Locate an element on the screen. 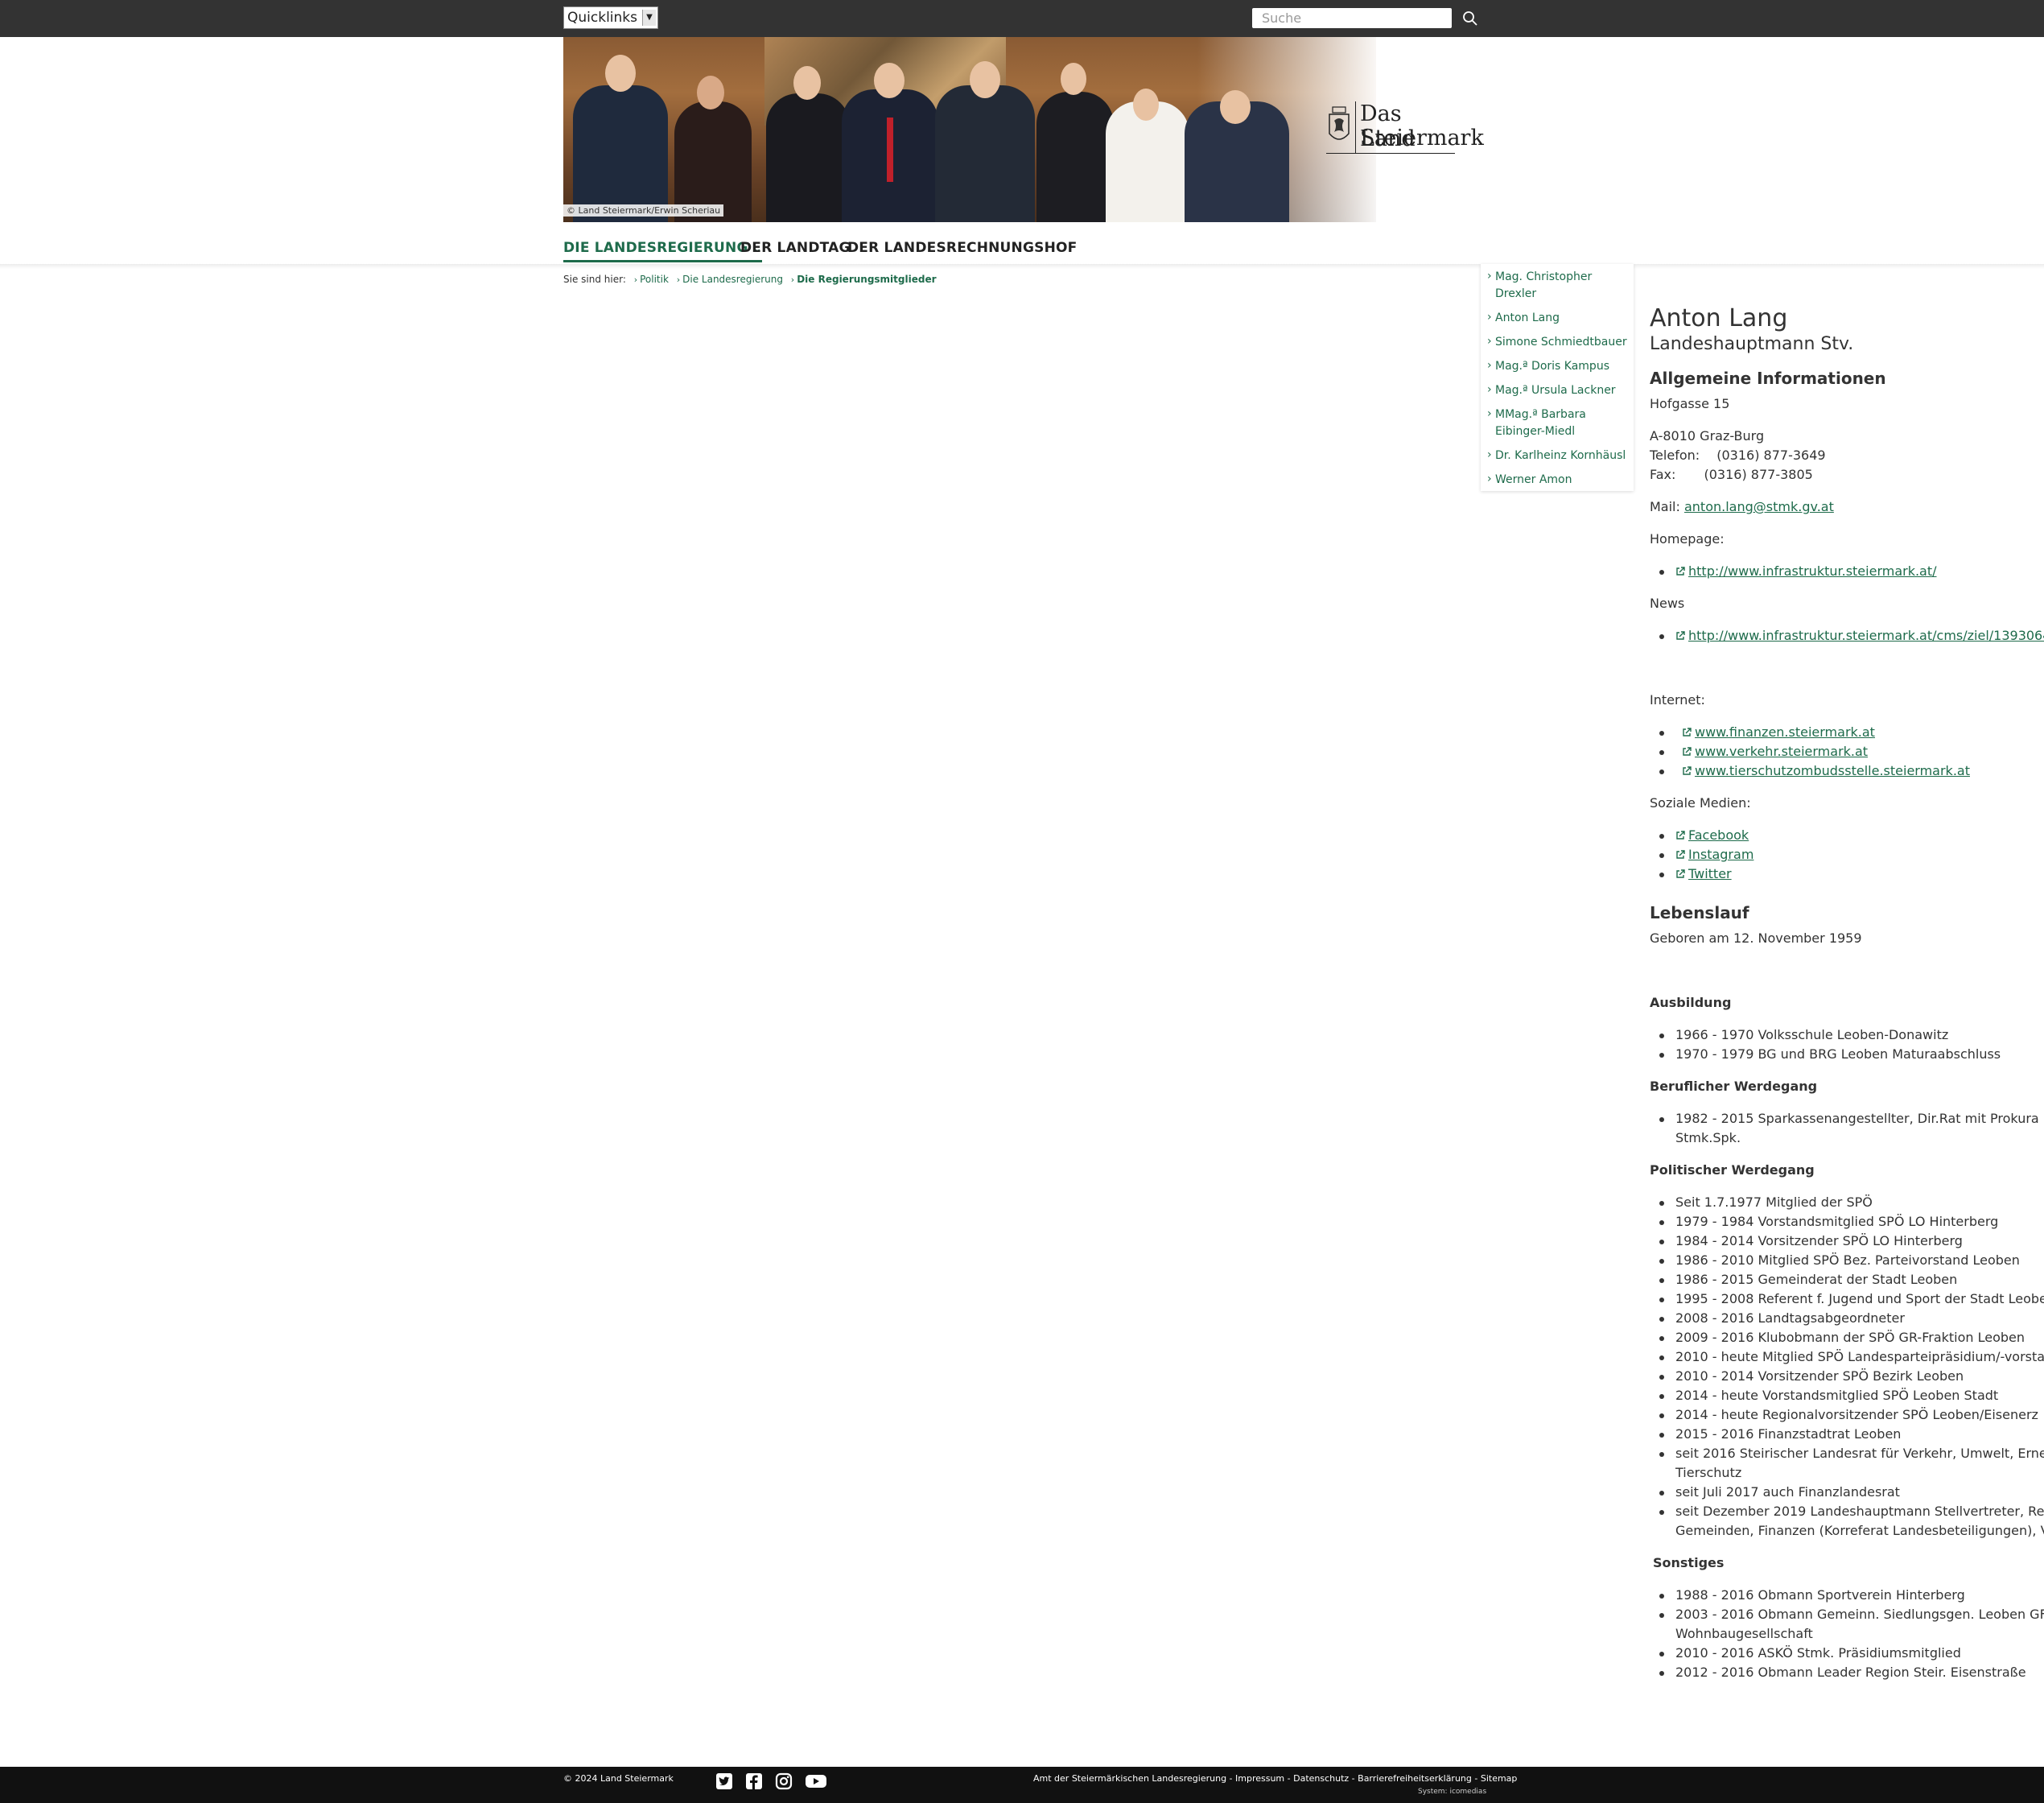 Image resolution: width=2044 pixels, height=1803 pixels. sidebar-item-schmiedtbauer: Simone Schmiedtbauer is located at coordinates (1557, 342).